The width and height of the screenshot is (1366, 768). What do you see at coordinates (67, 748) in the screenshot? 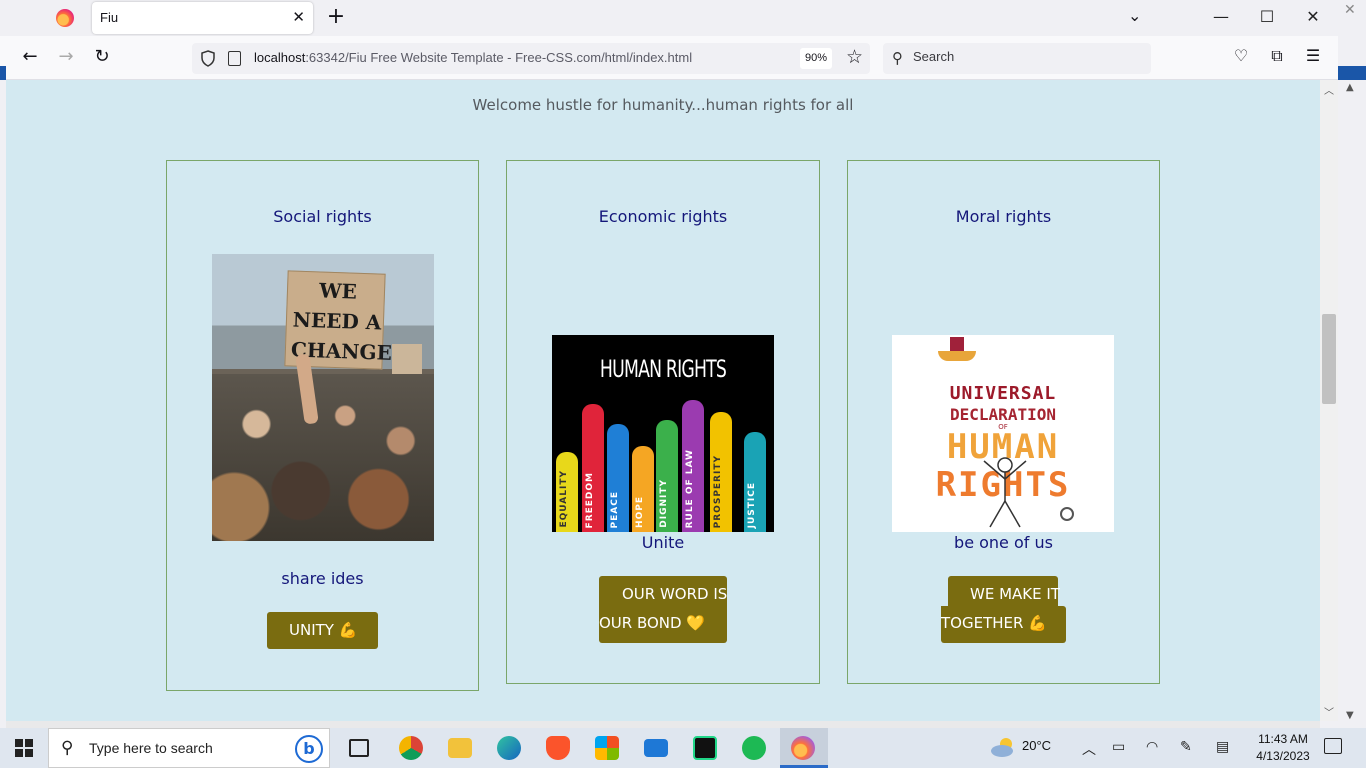
I see `search-icon: ⚲` at bounding box center [67, 748].